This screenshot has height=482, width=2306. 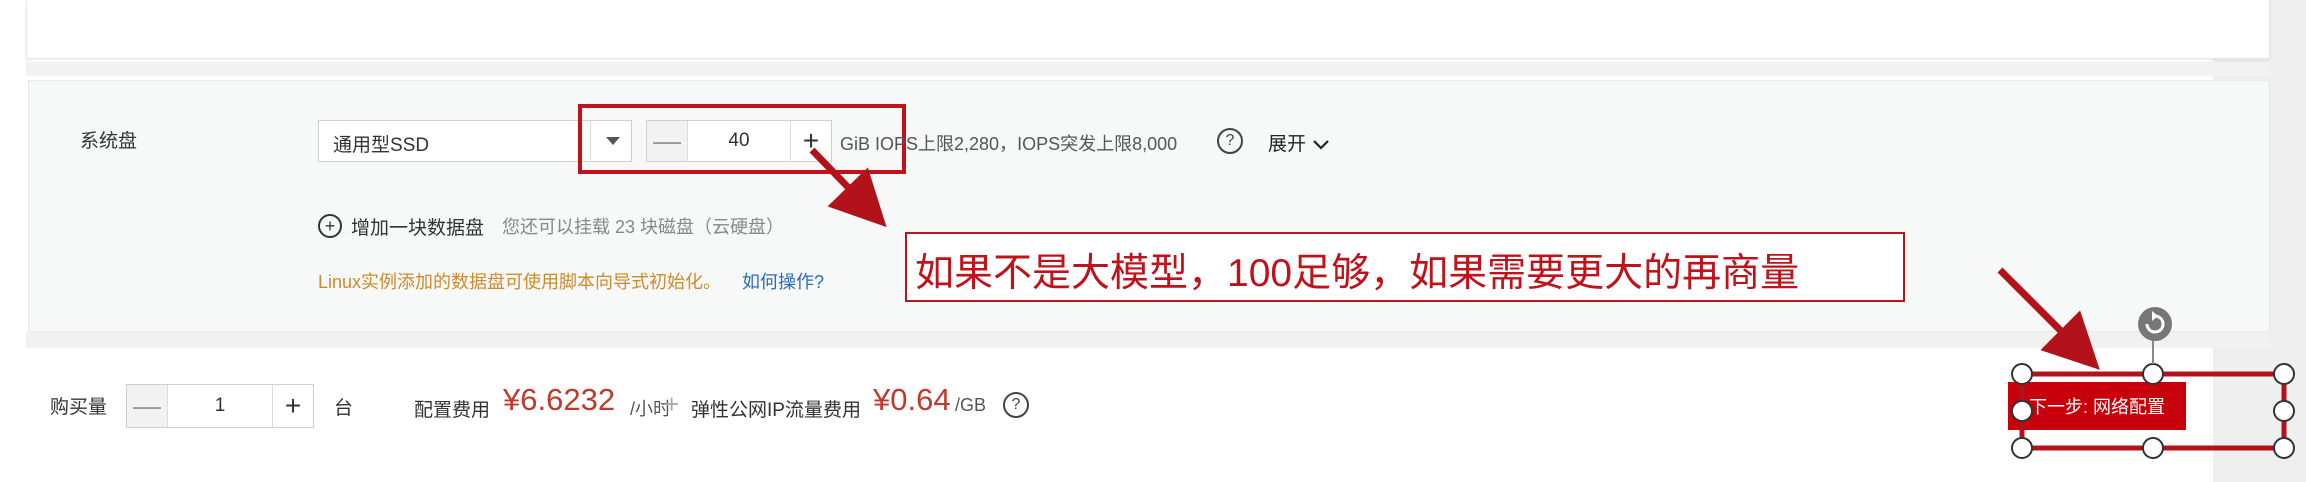 I want to click on selection-handles, so click(x=2153, y=411).